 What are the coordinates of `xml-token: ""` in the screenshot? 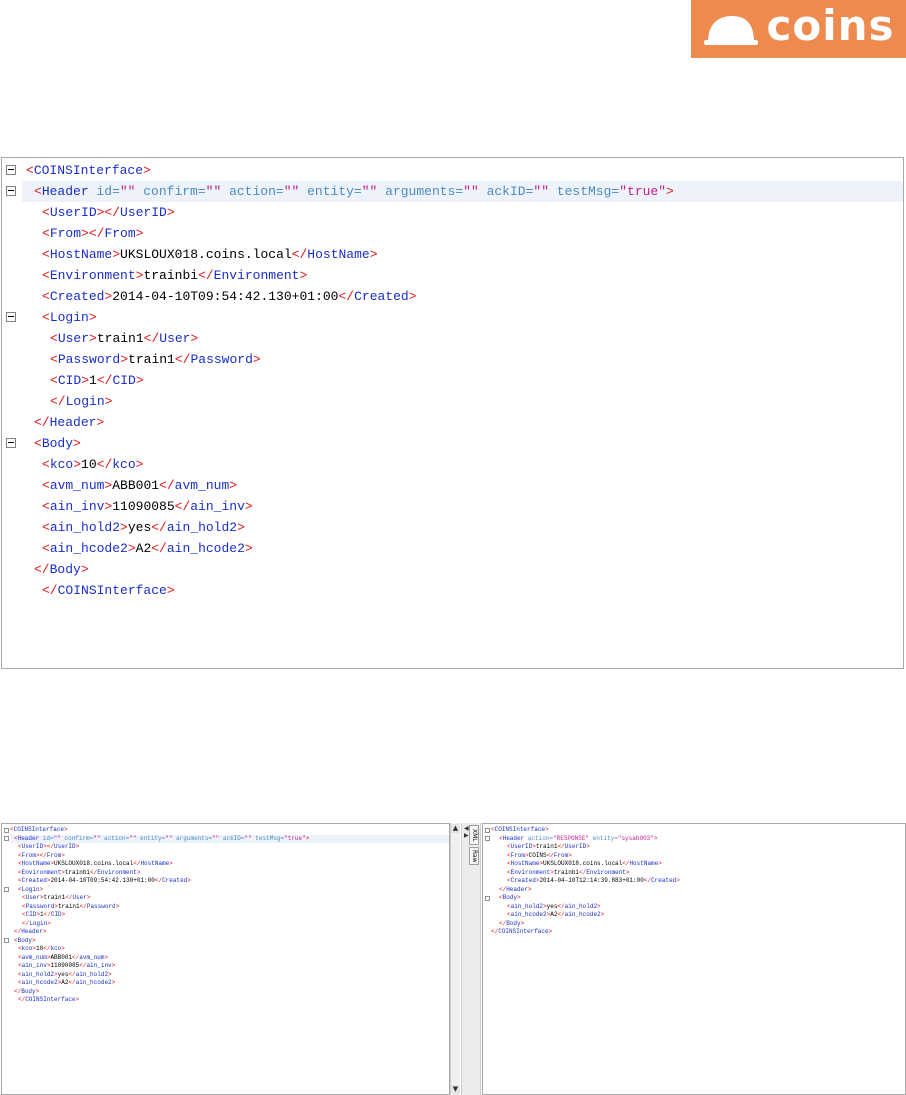 It's located at (57, 838).